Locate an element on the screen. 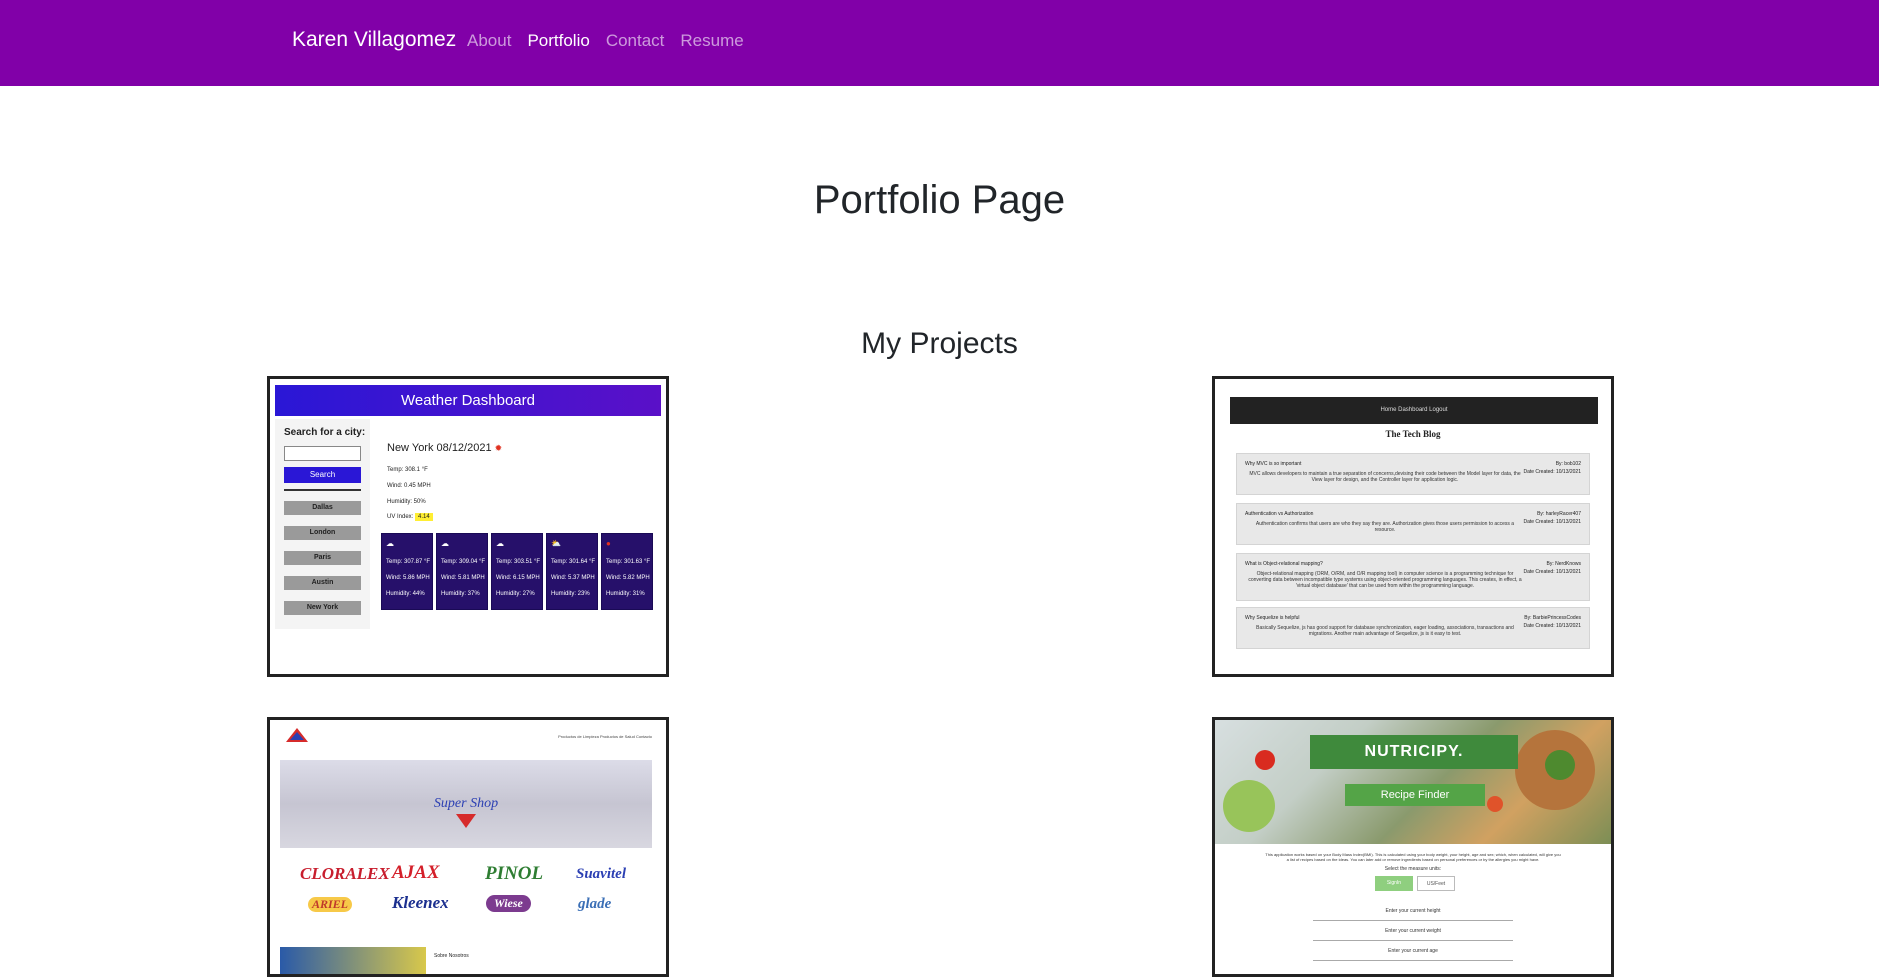 The width and height of the screenshot is (1879, 977). city-button: Paris is located at coordinates (322, 558).